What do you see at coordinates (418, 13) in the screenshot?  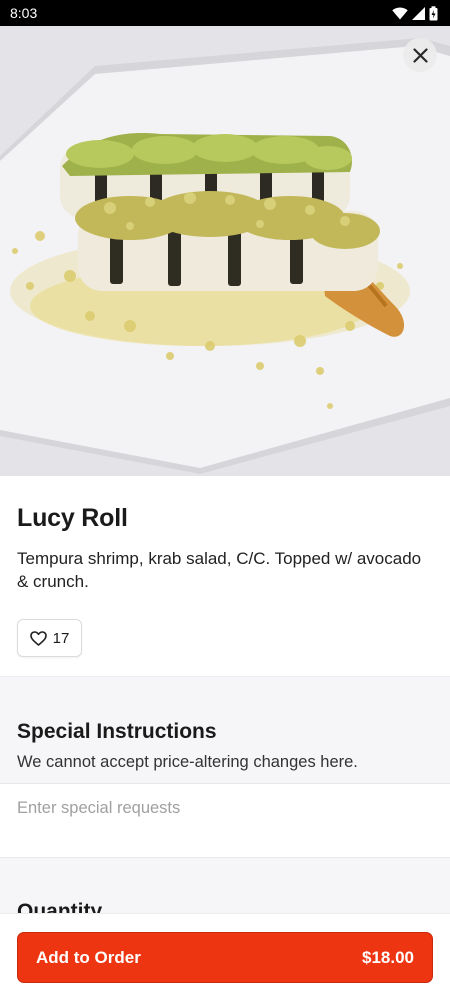 I see `signal-icon` at bounding box center [418, 13].